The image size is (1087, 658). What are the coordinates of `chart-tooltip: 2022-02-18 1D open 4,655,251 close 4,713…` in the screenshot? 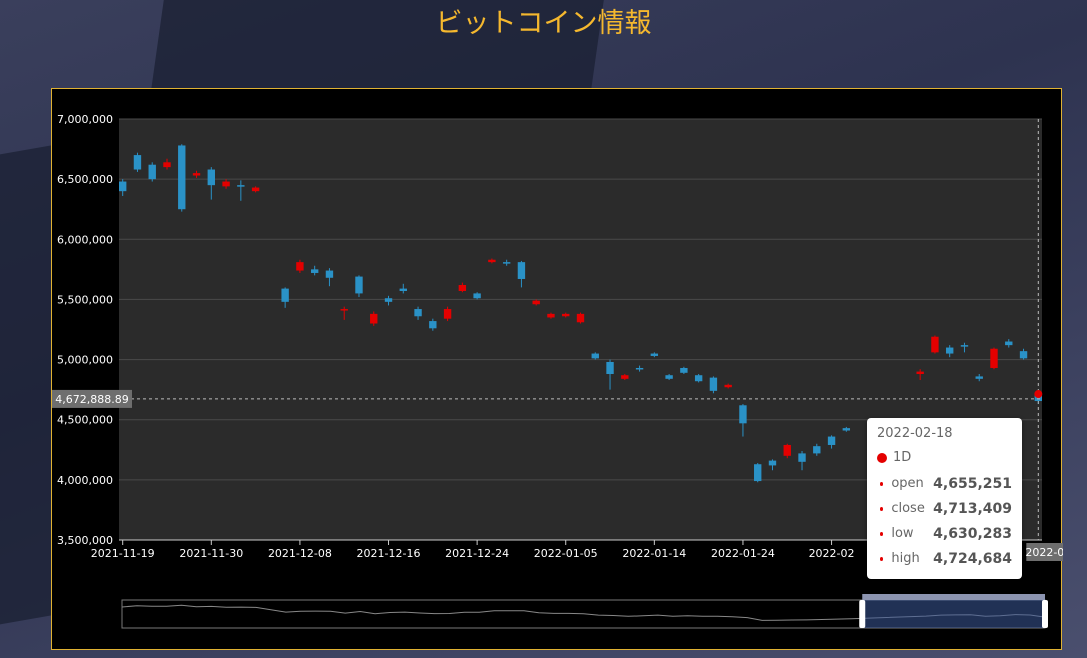 It's located at (944, 498).